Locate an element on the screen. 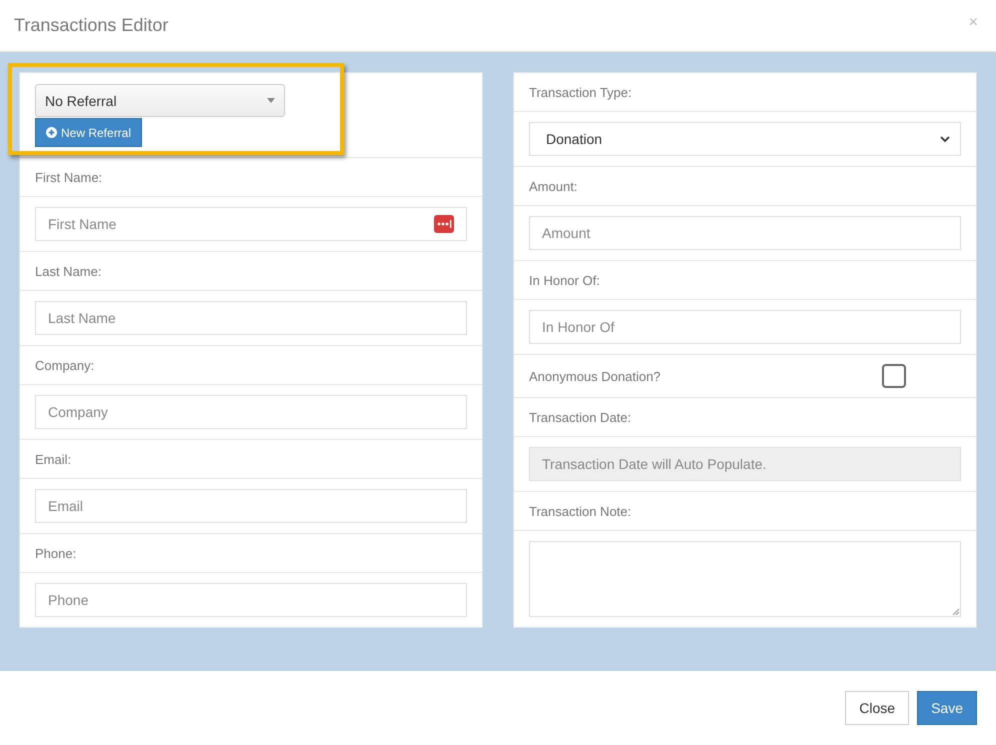  dropdown-caret-icon is located at coordinates (271, 100).